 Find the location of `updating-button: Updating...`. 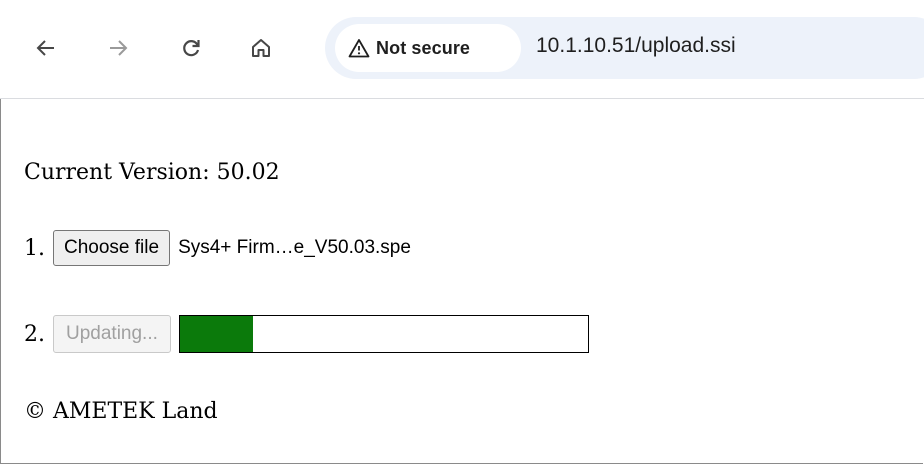

updating-button: Updating... is located at coordinates (112, 334).